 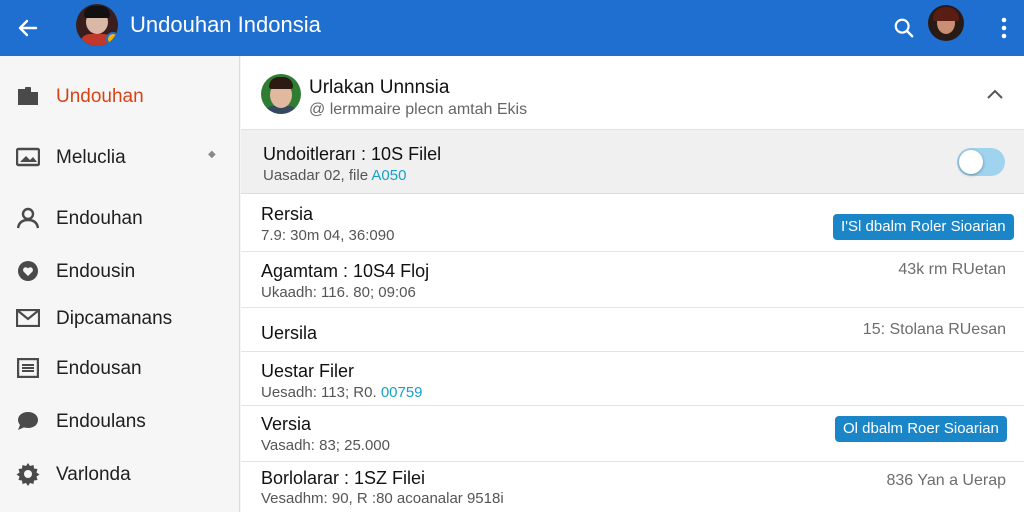 What do you see at coordinates (352, 154) in the screenshot?
I see `toggle-row-title: Undoitlerarı : 10S Filel` at bounding box center [352, 154].